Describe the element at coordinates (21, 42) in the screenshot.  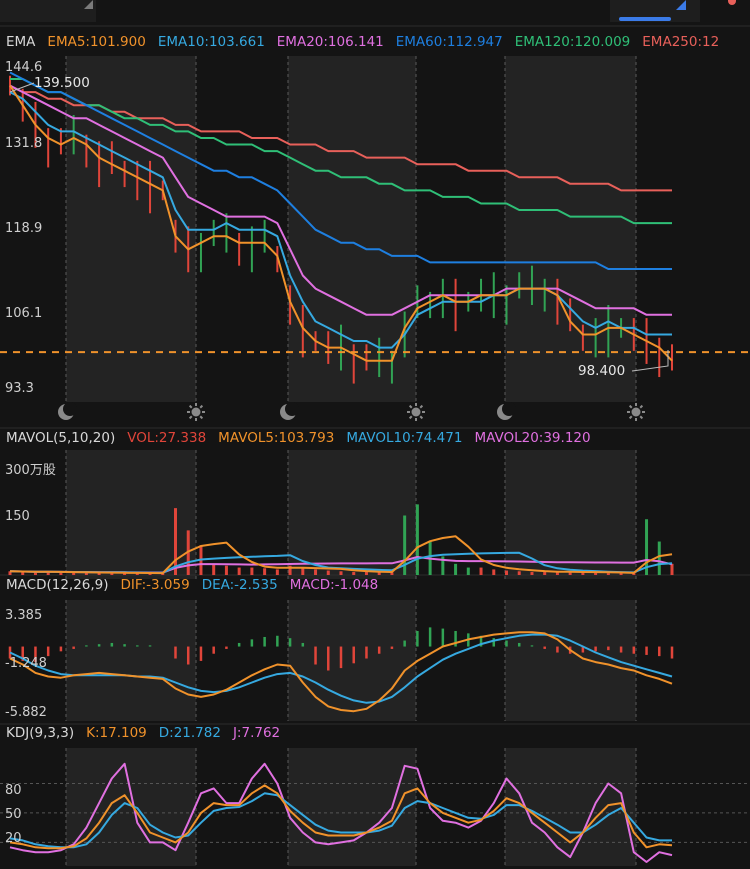
I see `ema-legend-title: EMA` at that location.